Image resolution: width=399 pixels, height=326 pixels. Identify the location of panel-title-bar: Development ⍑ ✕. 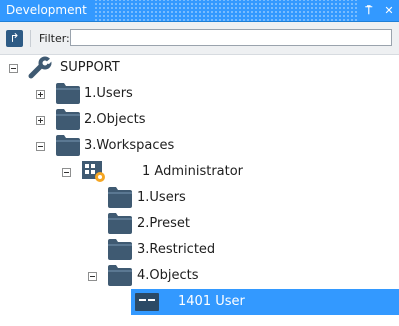
(199, 11).